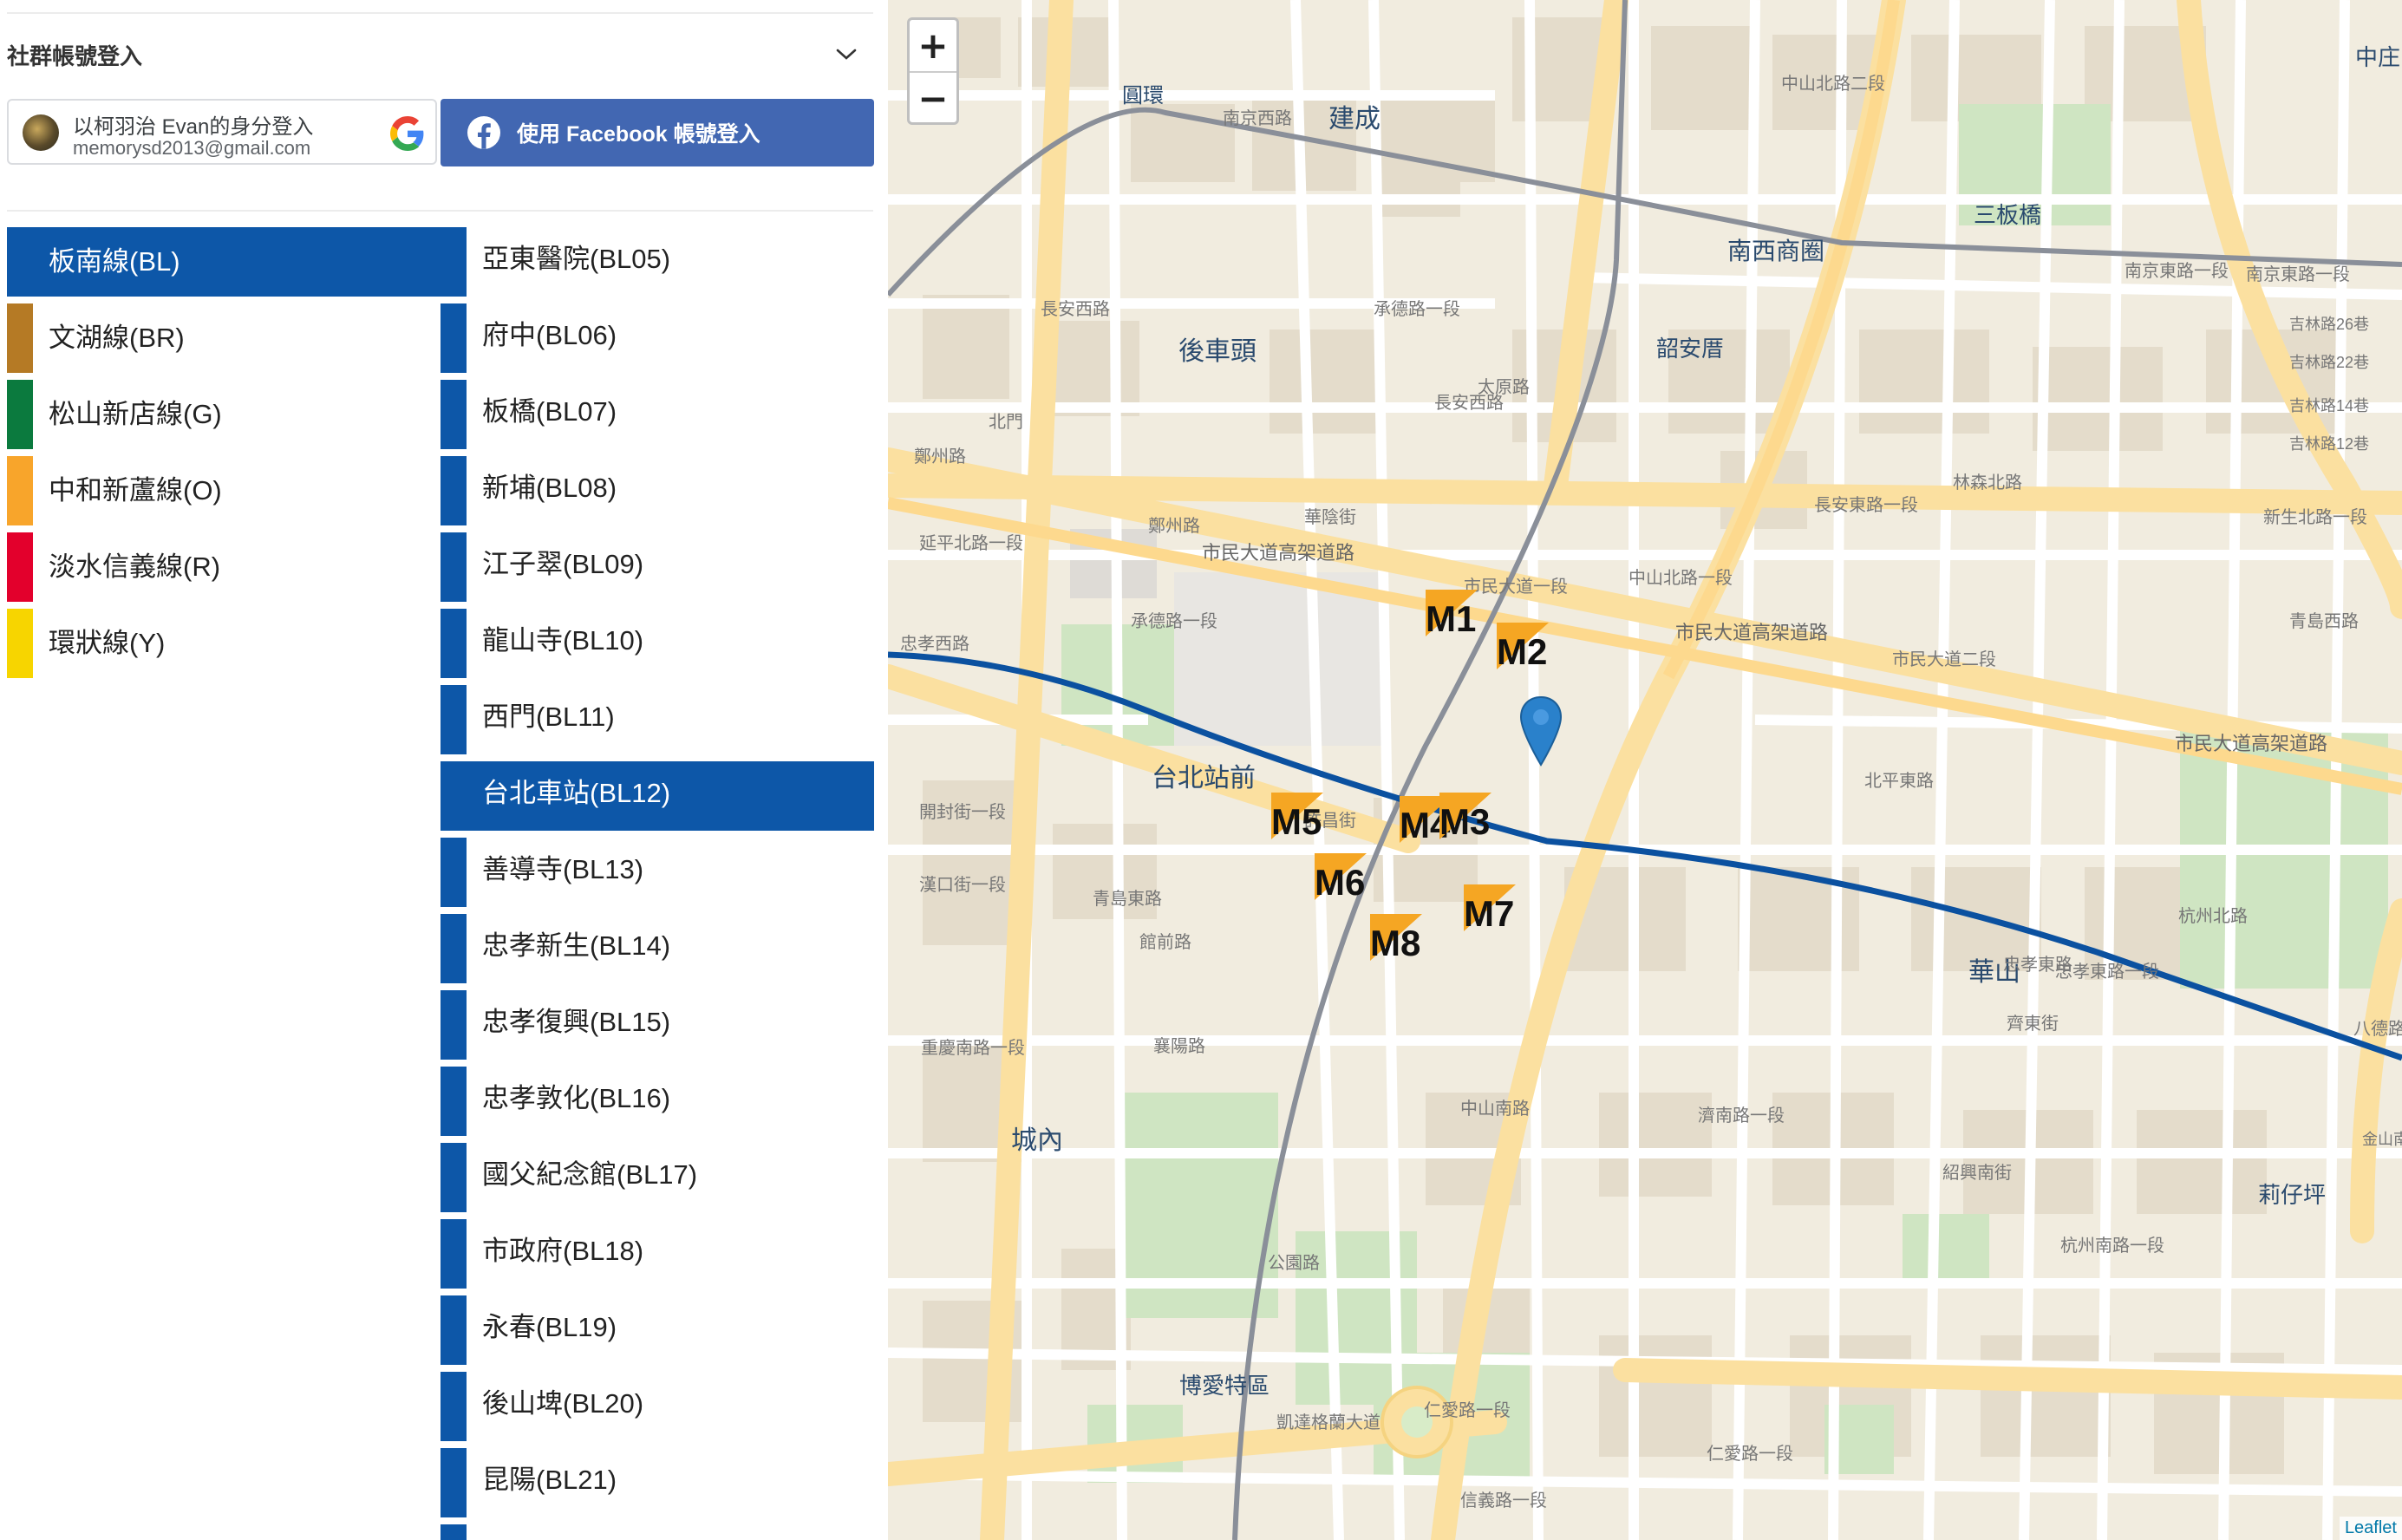  What do you see at coordinates (1523, 649) in the screenshot?
I see `exit-marker: M2` at bounding box center [1523, 649].